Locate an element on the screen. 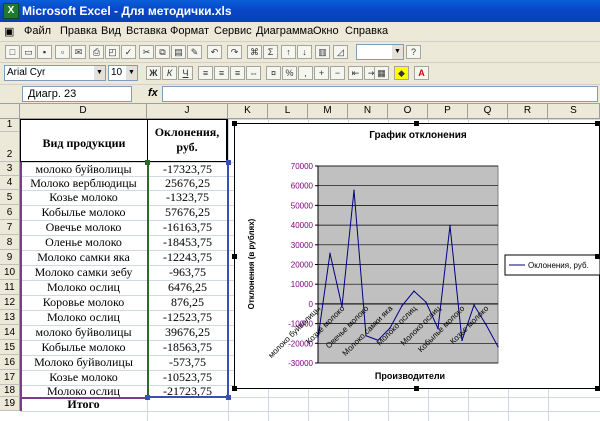 This screenshot has width=600, height=421. underline-icon: Ч is located at coordinates (185, 73).